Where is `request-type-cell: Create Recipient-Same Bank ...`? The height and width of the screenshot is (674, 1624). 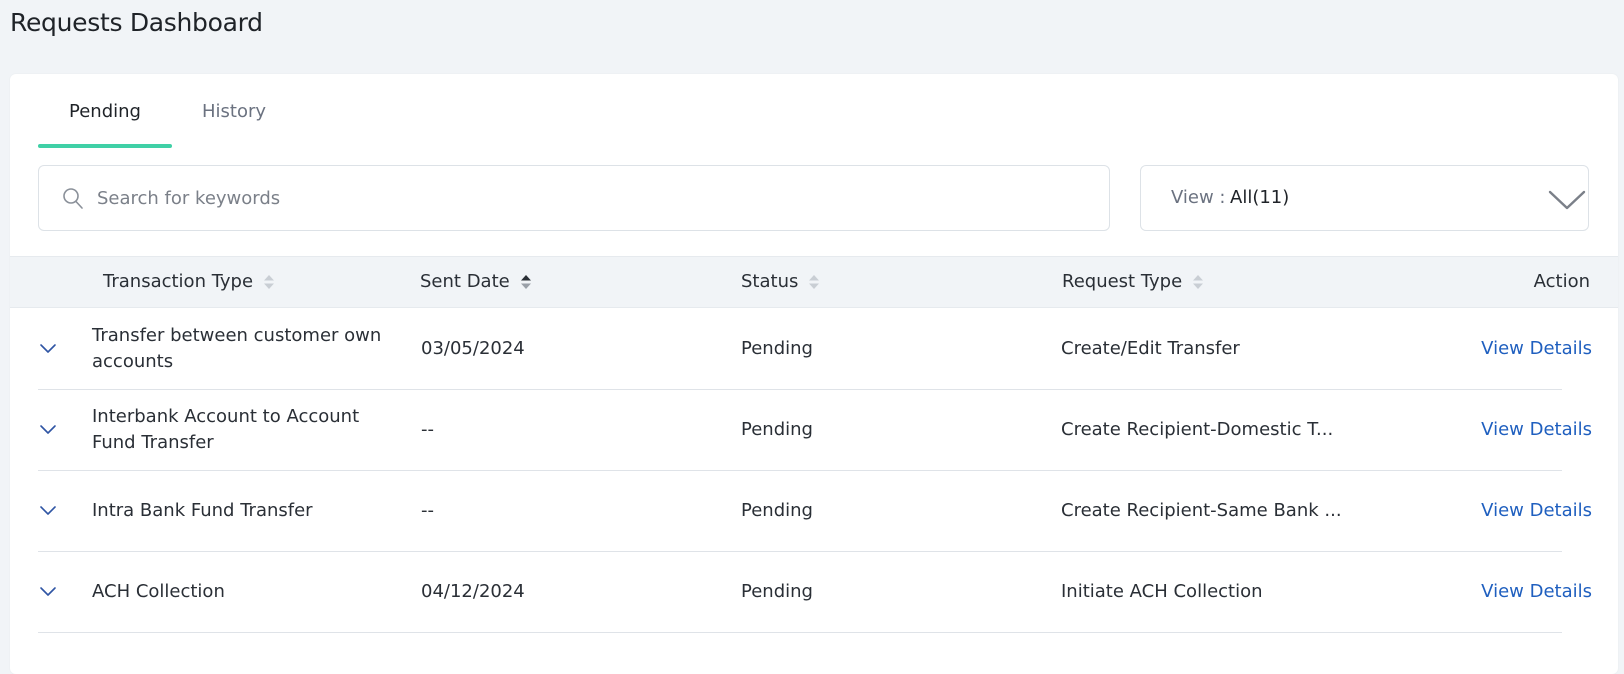 request-type-cell: Create Recipient-Same Bank ... is located at coordinates (1201, 510).